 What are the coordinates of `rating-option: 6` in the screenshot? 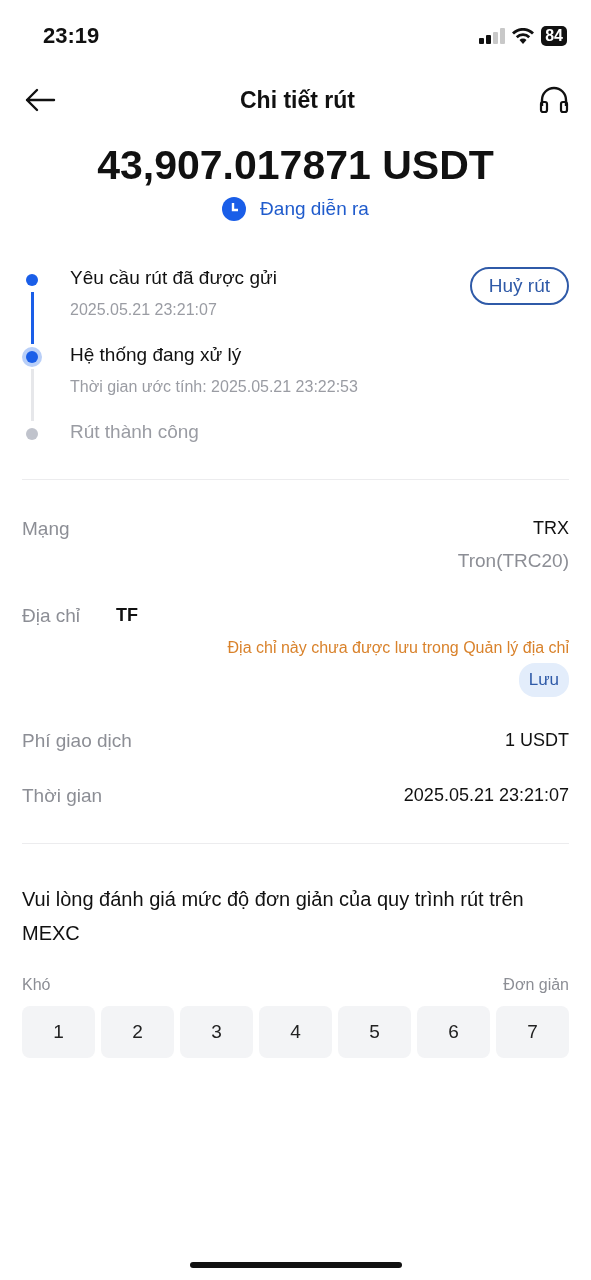 It's located at (453, 1032).